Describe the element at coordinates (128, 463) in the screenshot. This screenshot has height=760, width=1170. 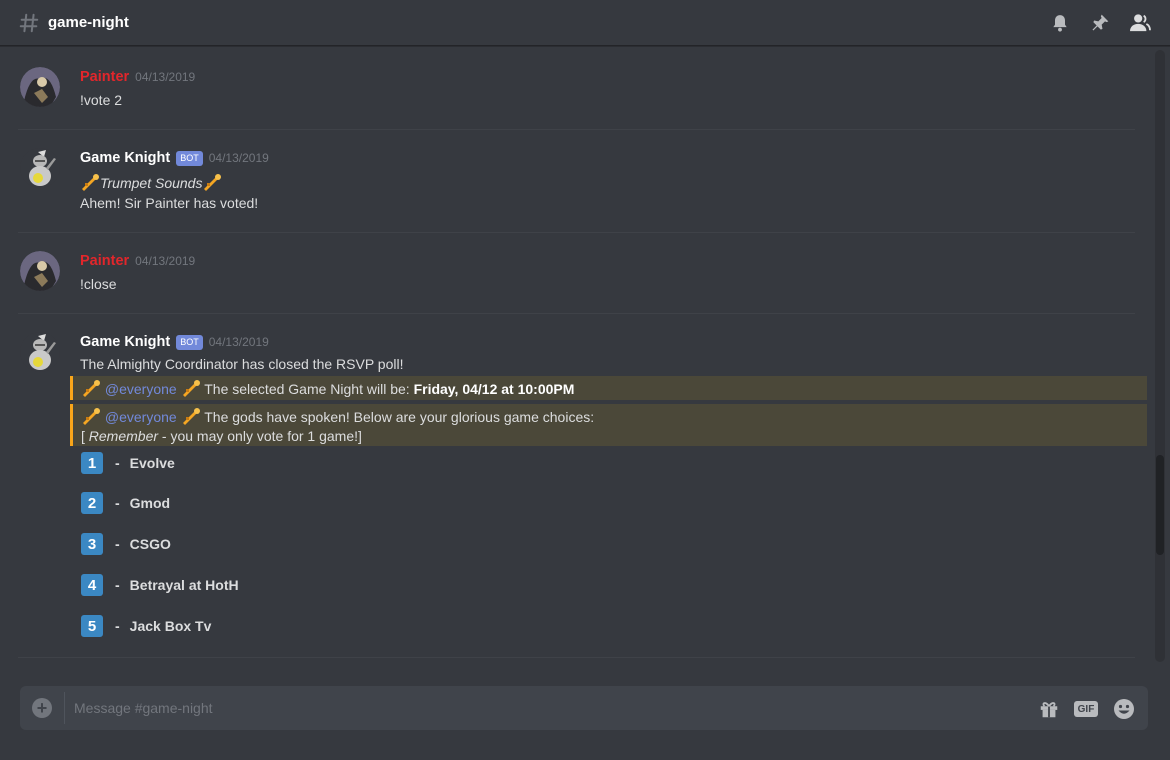
I see `game-choice: 1 - Evolve` at that location.